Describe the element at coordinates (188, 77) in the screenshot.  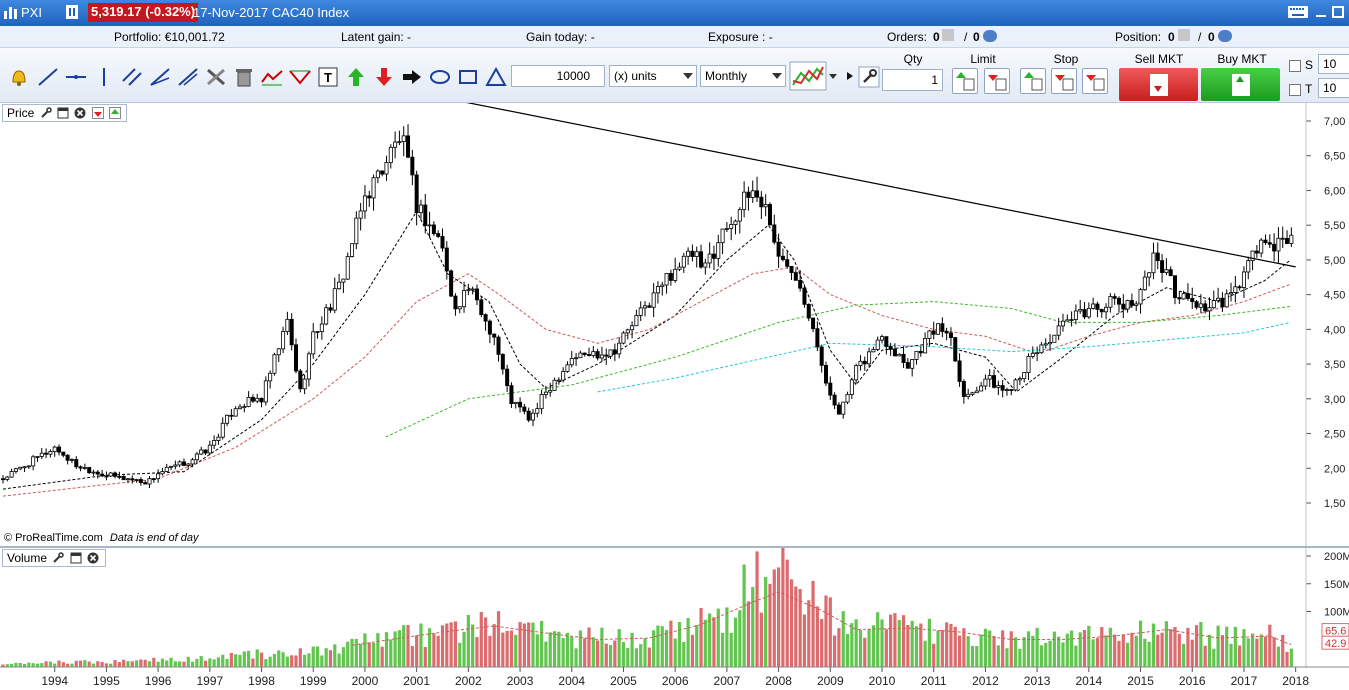
I see `fibonacci-icon` at that location.